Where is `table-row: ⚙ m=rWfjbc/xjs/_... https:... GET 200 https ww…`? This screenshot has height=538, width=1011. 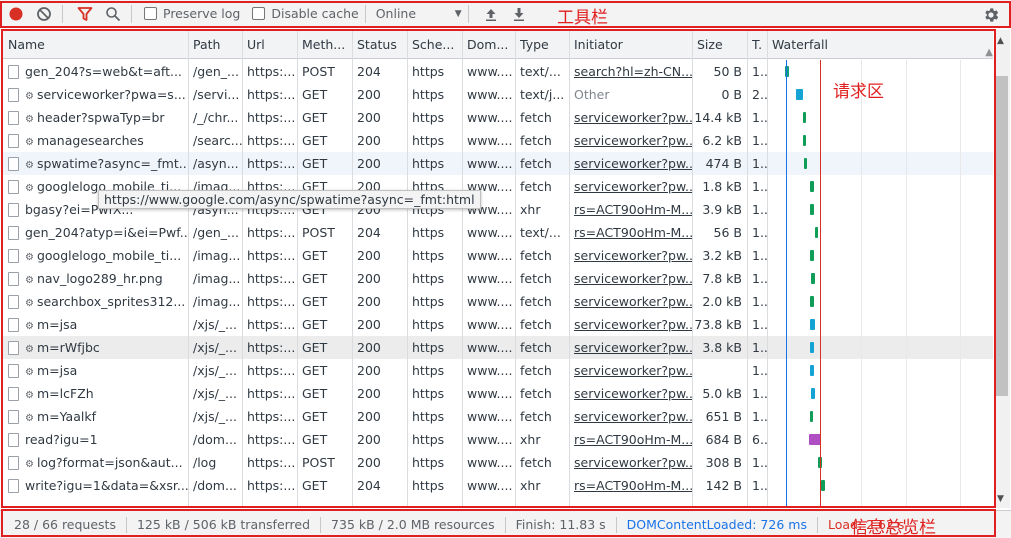 table-row: ⚙ m=rWfjbc/xjs/_... https:... GET 200 https ww… is located at coordinates (498, 347).